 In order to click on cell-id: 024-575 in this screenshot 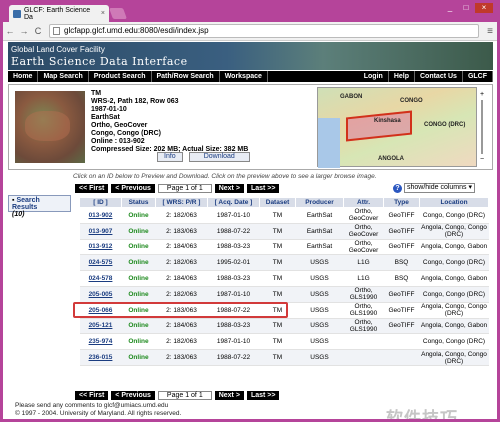, I will do `click(100, 263)`.